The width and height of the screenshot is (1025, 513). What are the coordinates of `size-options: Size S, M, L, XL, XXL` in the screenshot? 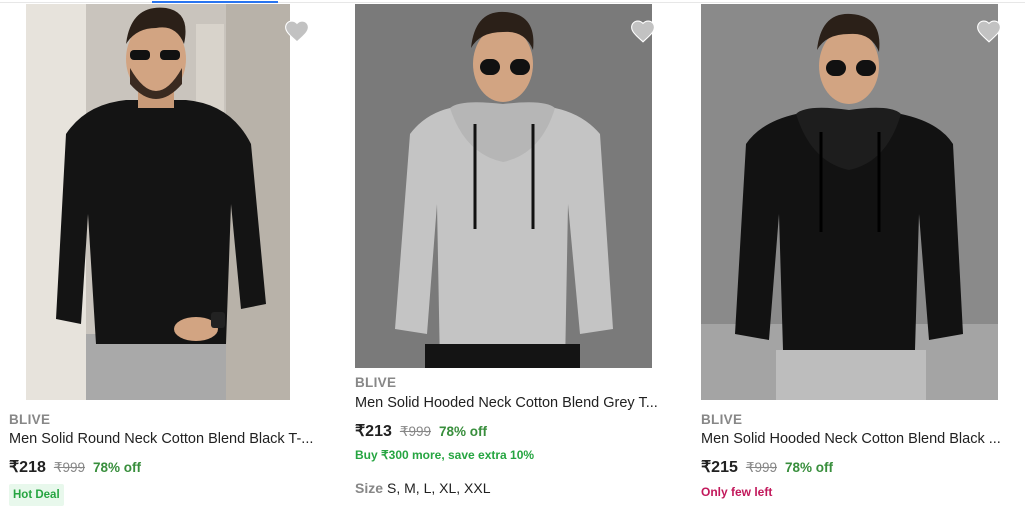 It's located at (423, 488).